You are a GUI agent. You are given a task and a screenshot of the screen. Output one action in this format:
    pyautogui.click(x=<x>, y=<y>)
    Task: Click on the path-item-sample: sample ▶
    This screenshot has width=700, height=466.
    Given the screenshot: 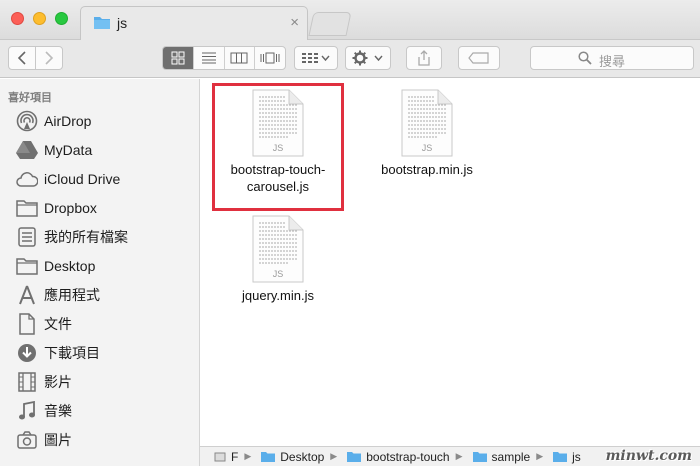 What is the action you would take?
    pyautogui.click(x=511, y=456)
    